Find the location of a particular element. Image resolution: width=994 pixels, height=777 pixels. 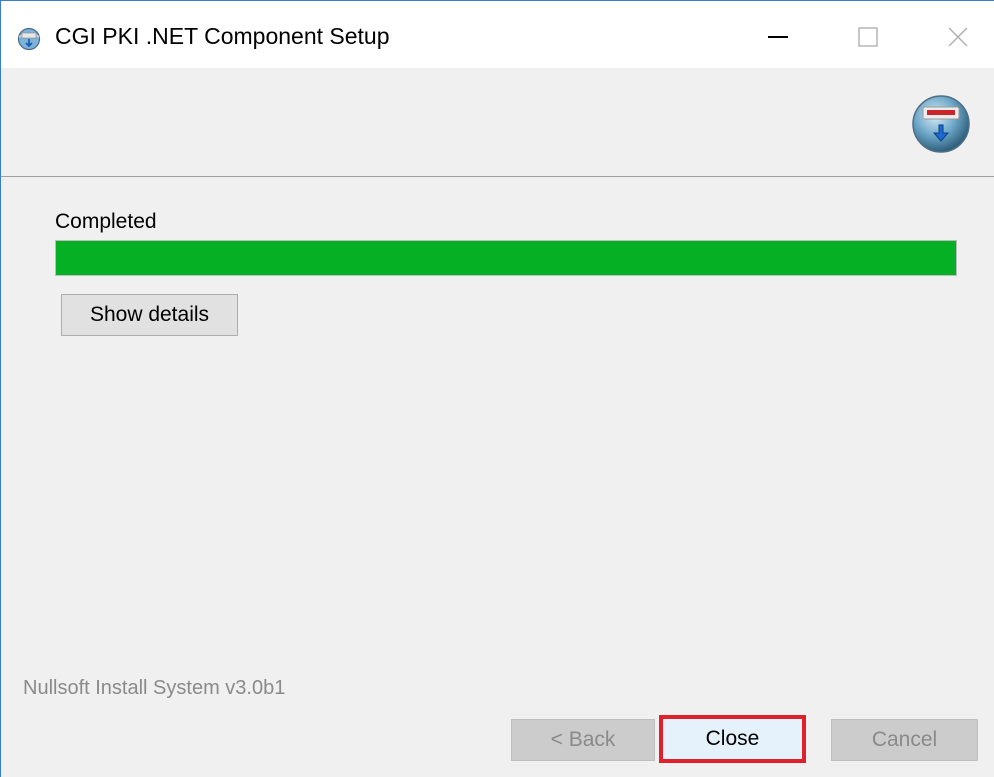

maximize-icon is located at coordinates (868, 37).